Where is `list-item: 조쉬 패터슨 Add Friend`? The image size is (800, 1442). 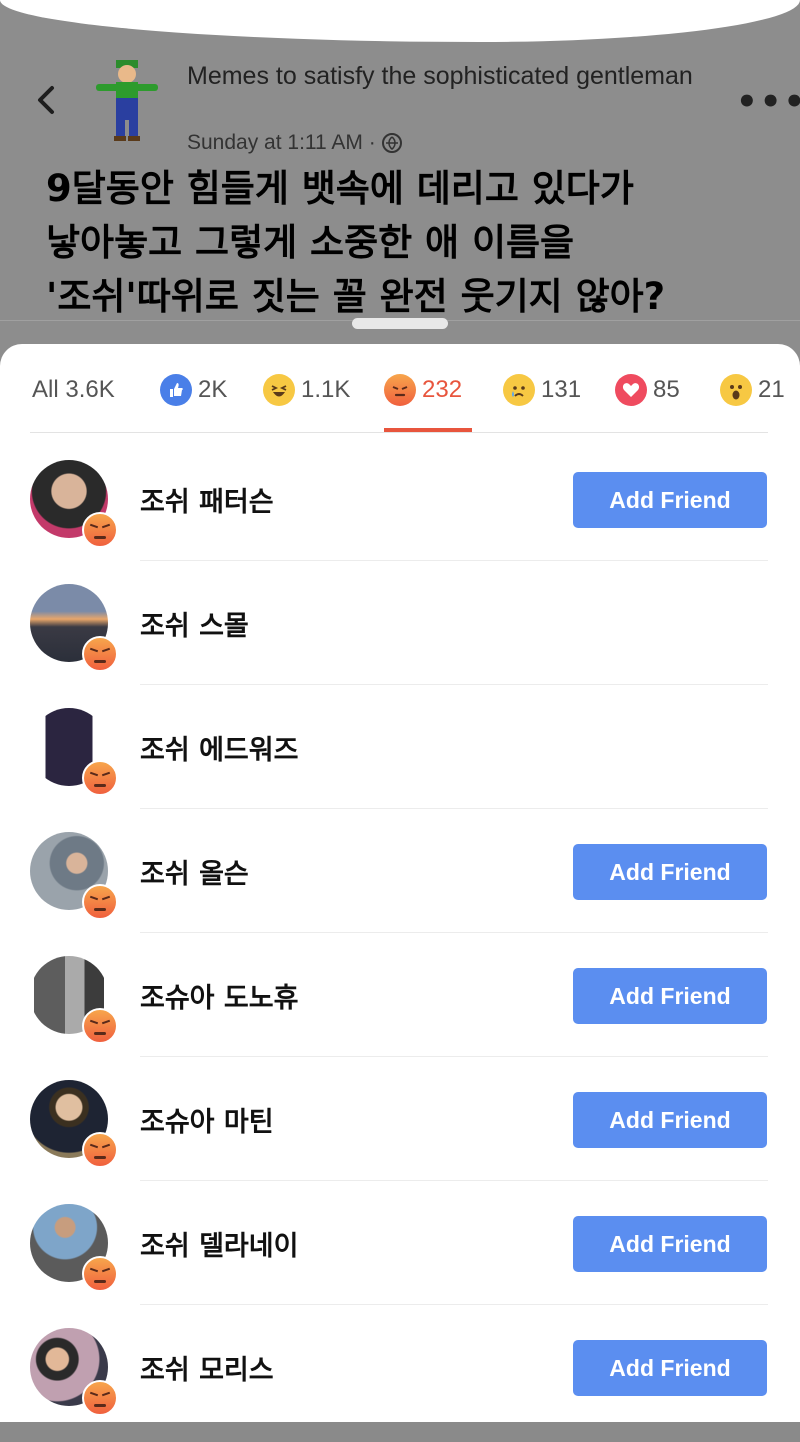 list-item: 조쉬 패터슨 Add Friend is located at coordinates (400, 512).